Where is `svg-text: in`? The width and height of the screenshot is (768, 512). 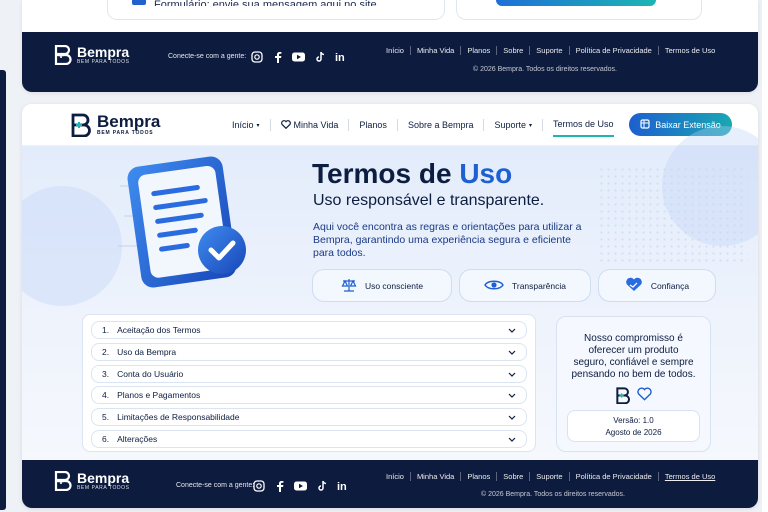
svg-text: in is located at coordinates (340, 57).